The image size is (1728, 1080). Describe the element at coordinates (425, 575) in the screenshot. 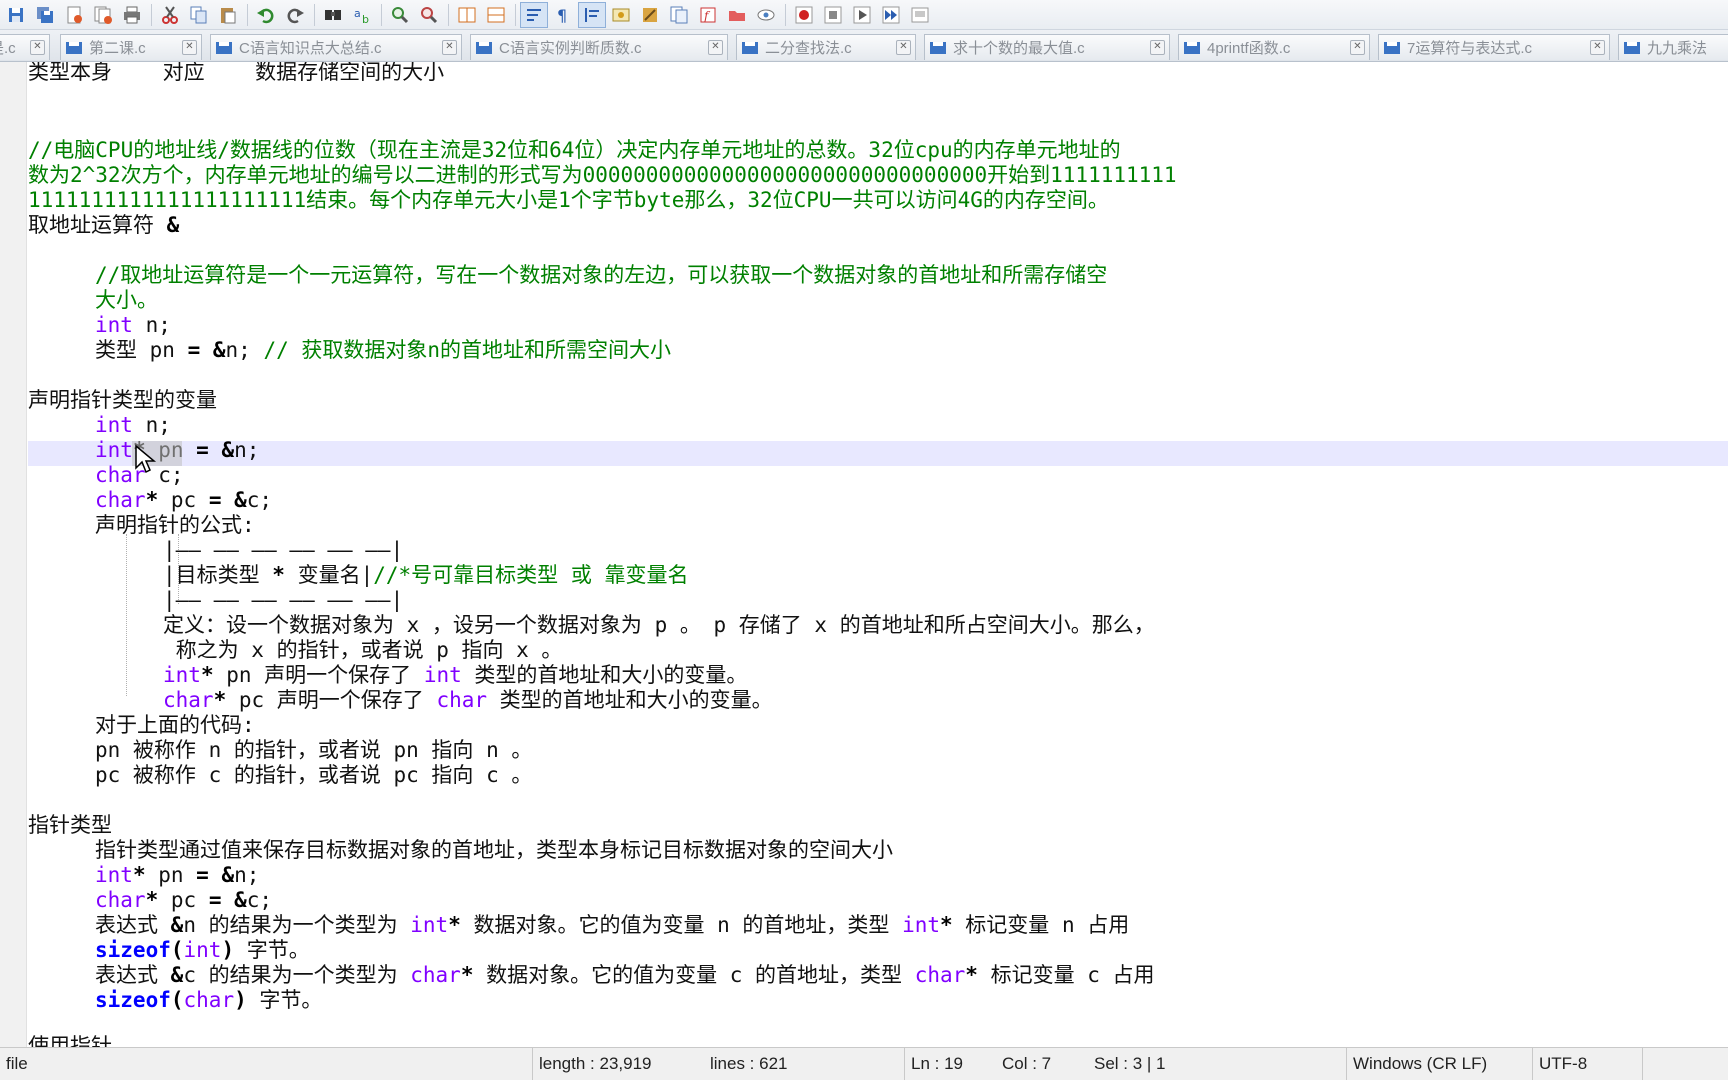

I see `code-line: |目标类型 * 变量名|//*号可靠目标类型 或 靠变量名` at that location.